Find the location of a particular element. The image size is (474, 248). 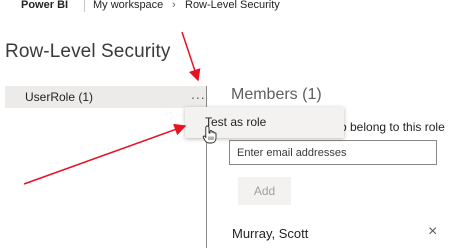

member-name: Murray, Scott is located at coordinates (270, 233).